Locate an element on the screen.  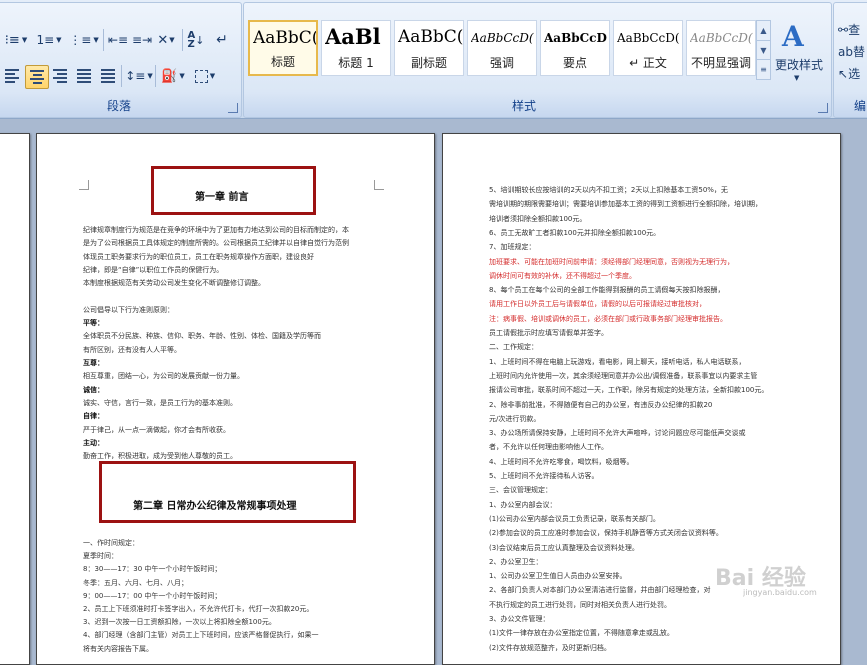
text-line: 互尊： is located at coordinates (93, 363).